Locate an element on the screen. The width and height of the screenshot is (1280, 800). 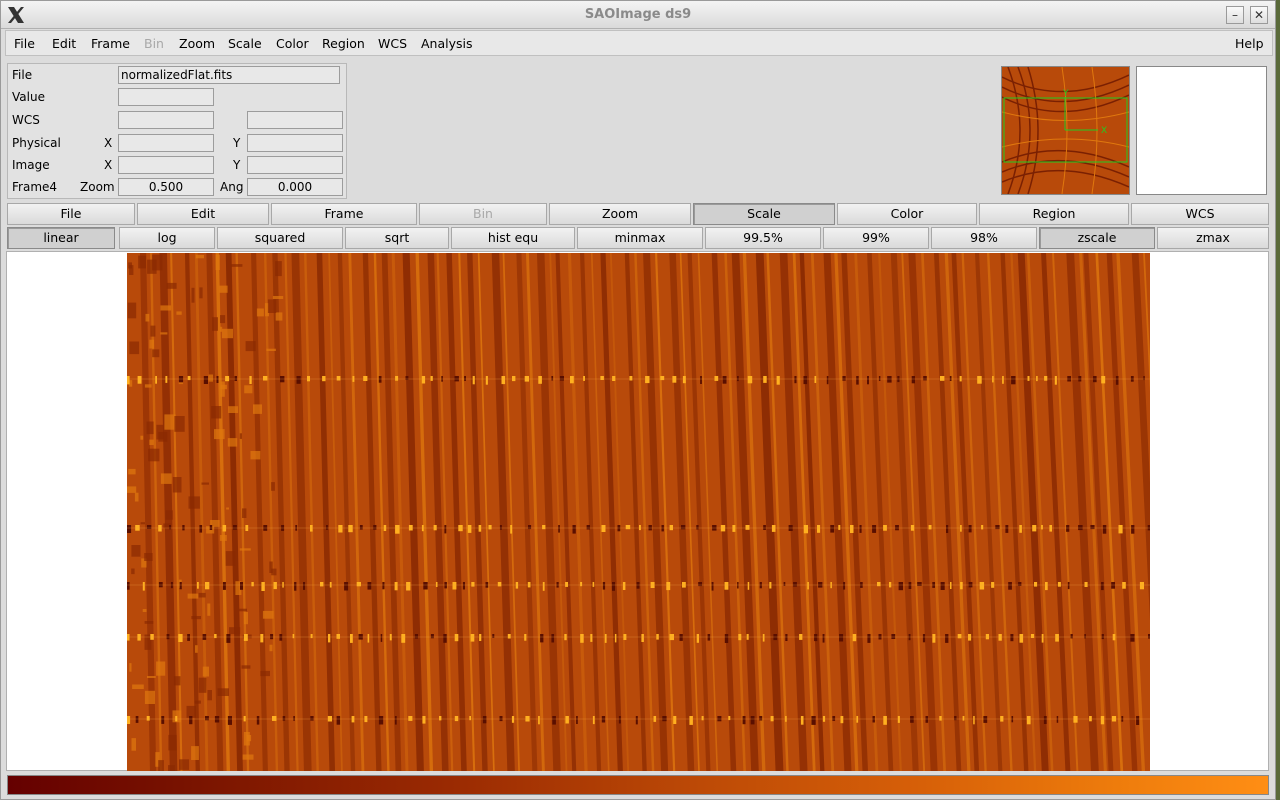
menu-wcs: WCS is located at coordinates (392, 43).